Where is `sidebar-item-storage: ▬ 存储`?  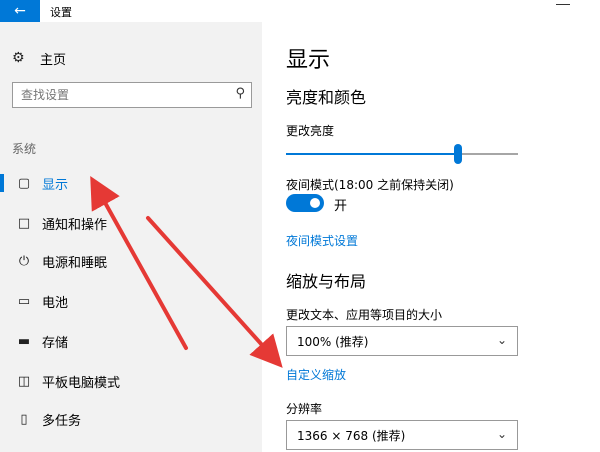 sidebar-item-storage: ▬ 存储 is located at coordinates (131, 341).